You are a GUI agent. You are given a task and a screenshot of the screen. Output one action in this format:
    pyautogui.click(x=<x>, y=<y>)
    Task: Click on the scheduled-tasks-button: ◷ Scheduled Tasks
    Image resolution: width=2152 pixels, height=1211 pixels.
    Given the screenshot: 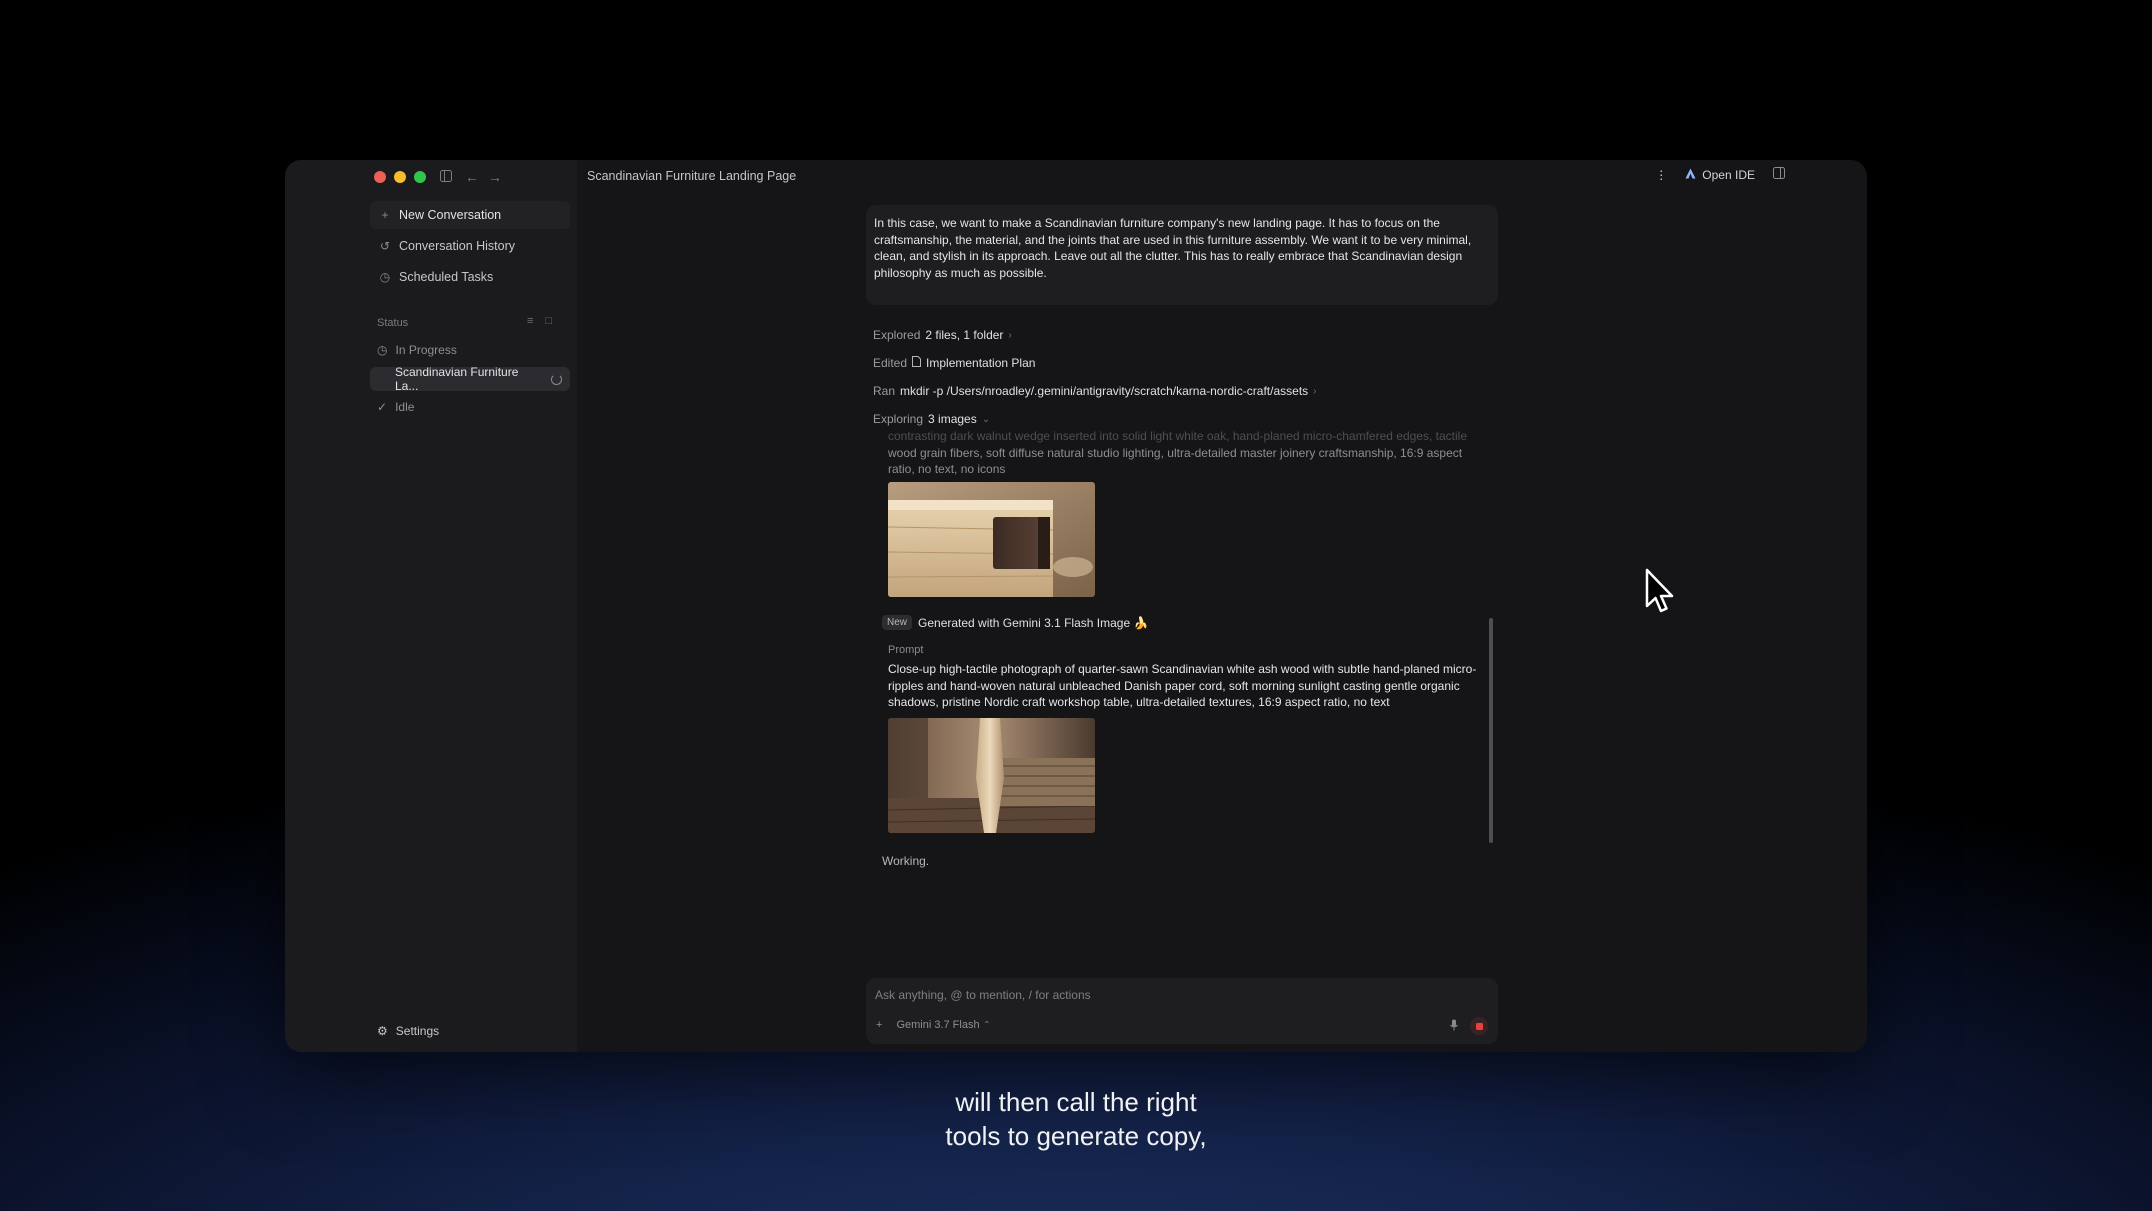 What is the action you would take?
    pyautogui.click(x=470, y=277)
    